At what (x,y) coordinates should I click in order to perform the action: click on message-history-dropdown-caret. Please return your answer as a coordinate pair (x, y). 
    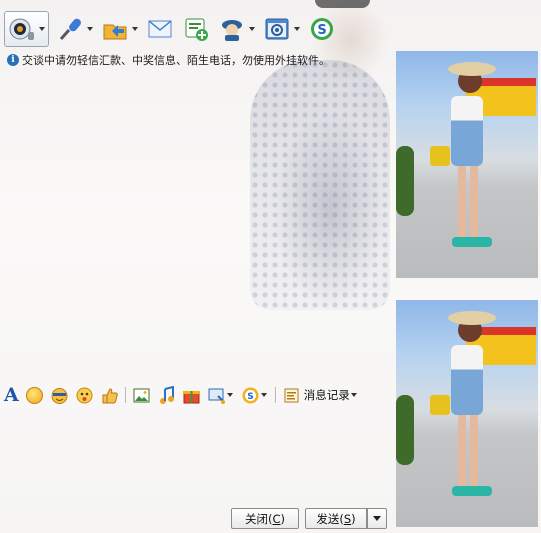
    Looking at the image, I should click on (354, 395).